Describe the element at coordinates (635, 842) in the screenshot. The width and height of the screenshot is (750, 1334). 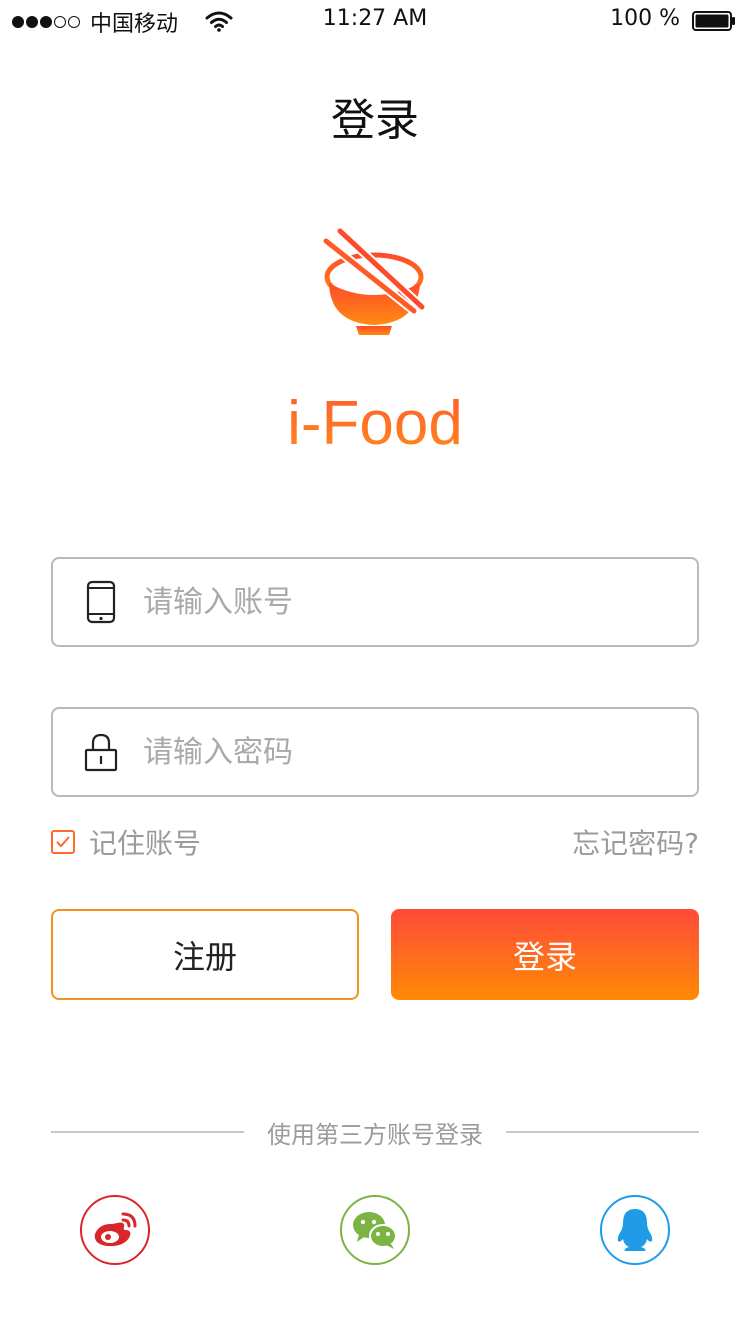
I see `forgot-password-link: 忘记密码?` at that location.